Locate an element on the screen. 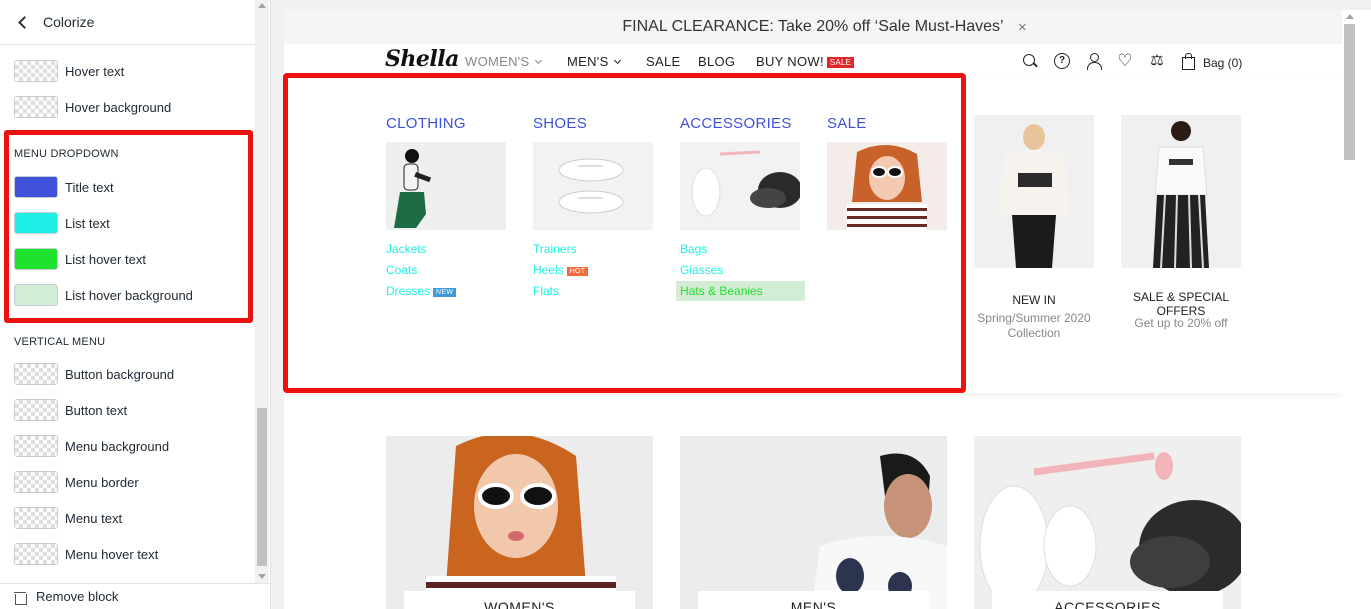 This screenshot has width=1371, height=609. panel-title: Colorize is located at coordinates (69, 22).